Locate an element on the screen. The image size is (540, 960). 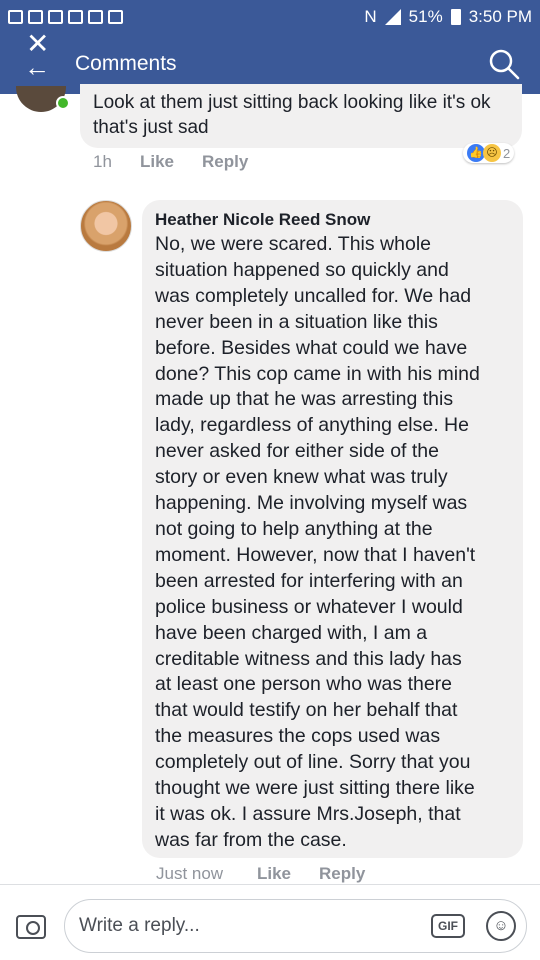
back-arrow-icon: ← is located at coordinates (37, 67).